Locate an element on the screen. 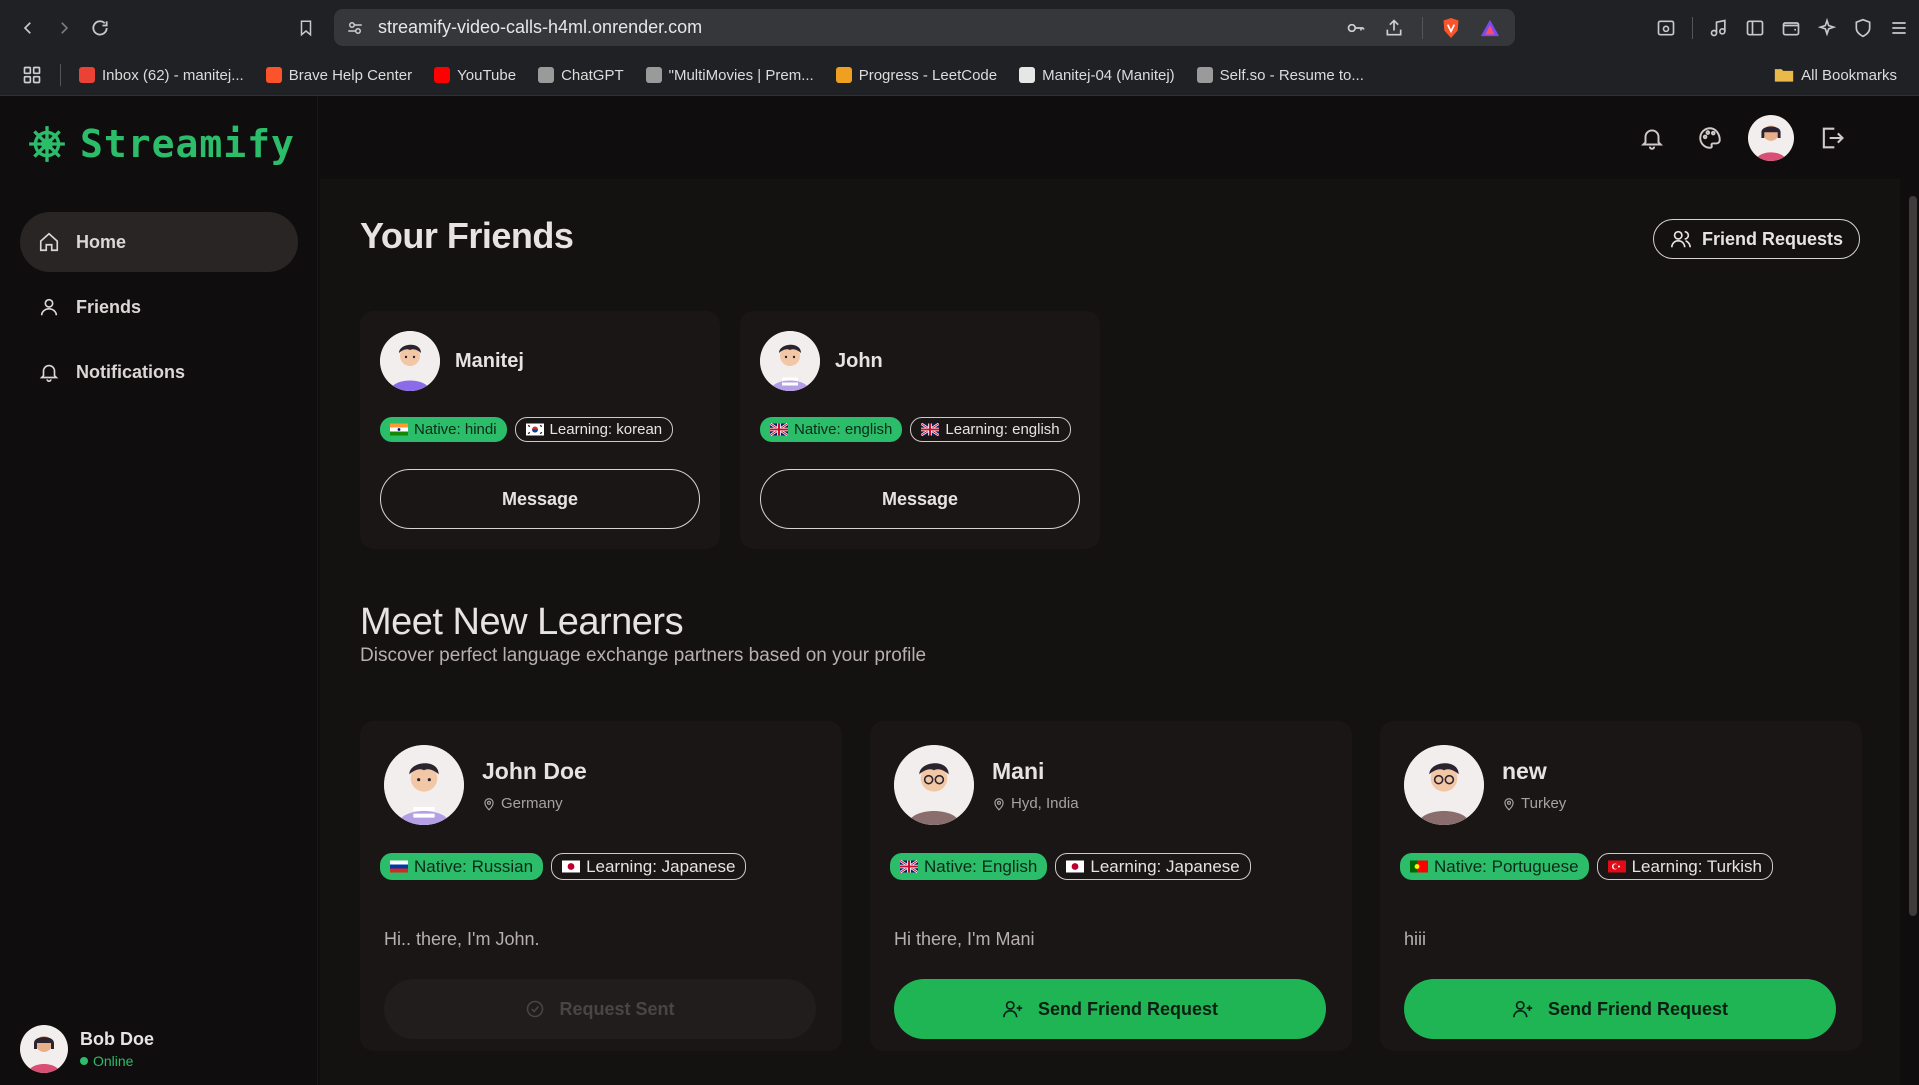  bookmark-label: Progress - LeetCode is located at coordinates (928, 75).